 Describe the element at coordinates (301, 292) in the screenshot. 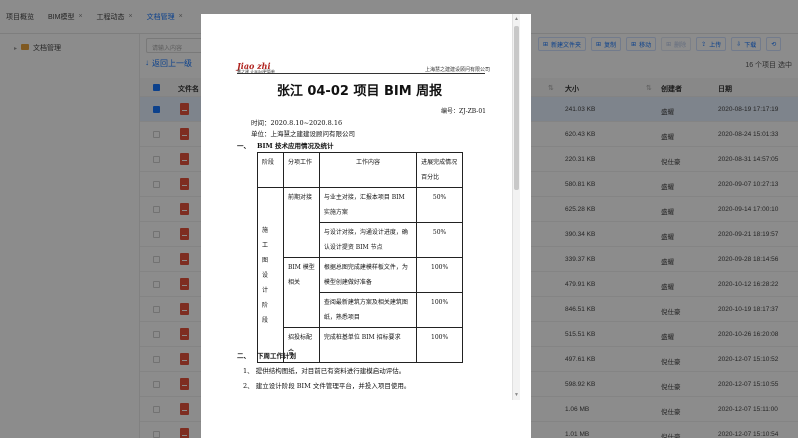

I see `task-cell: BIM 模型相关` at that location.